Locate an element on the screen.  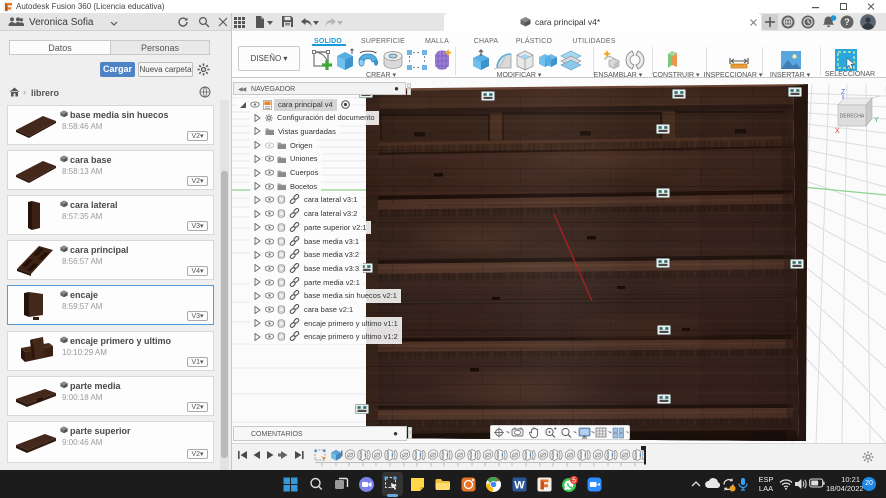
svg-text: W is located at coordinates (519, 486).